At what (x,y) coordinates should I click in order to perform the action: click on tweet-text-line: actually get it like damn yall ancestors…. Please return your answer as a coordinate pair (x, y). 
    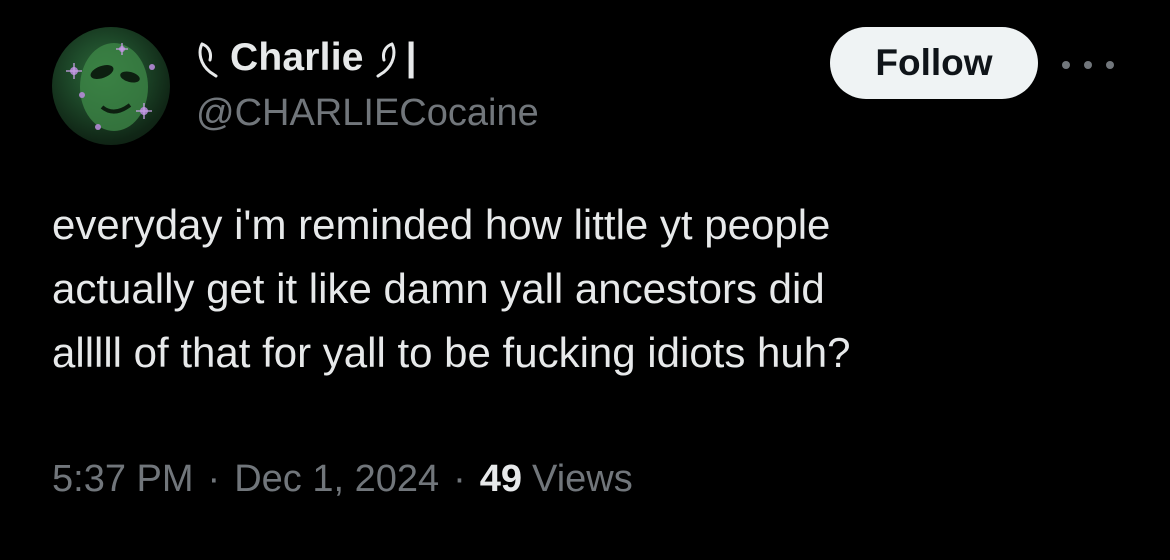
    Looking at the image, I should click on (438, 288).